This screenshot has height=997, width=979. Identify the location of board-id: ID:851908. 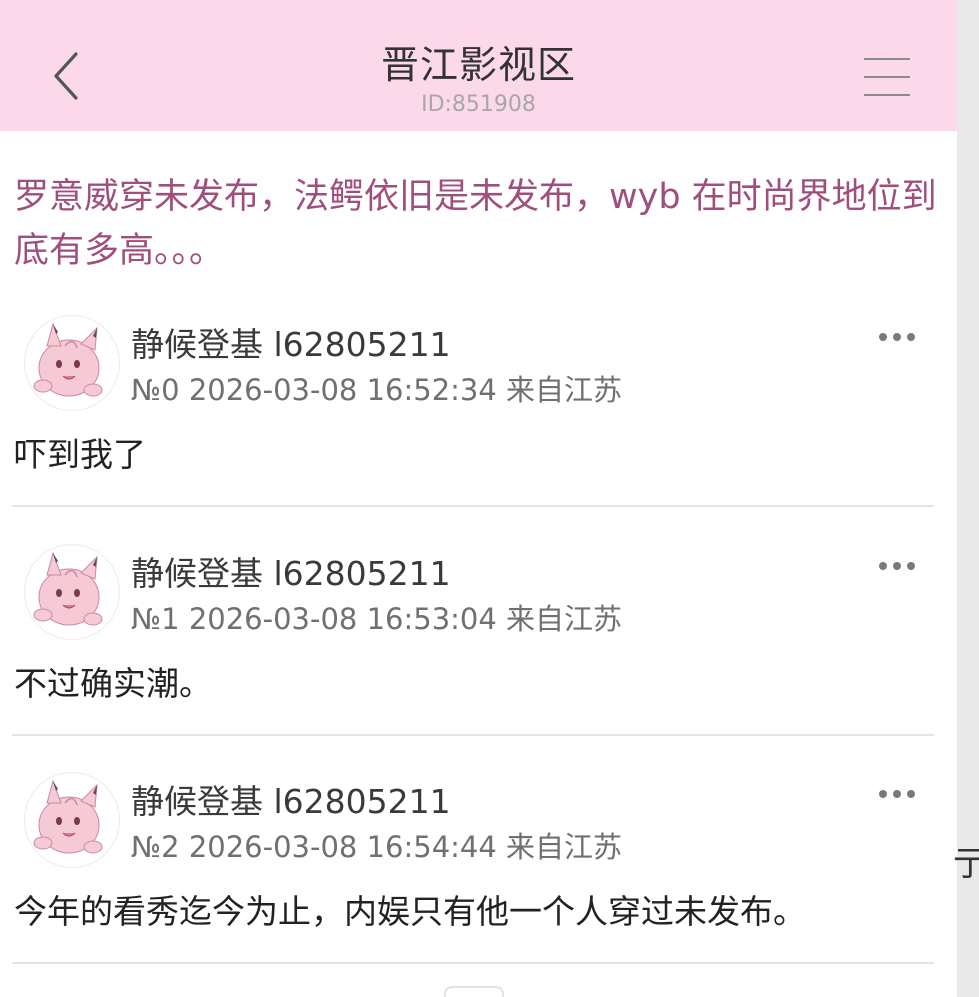
(478, 104).